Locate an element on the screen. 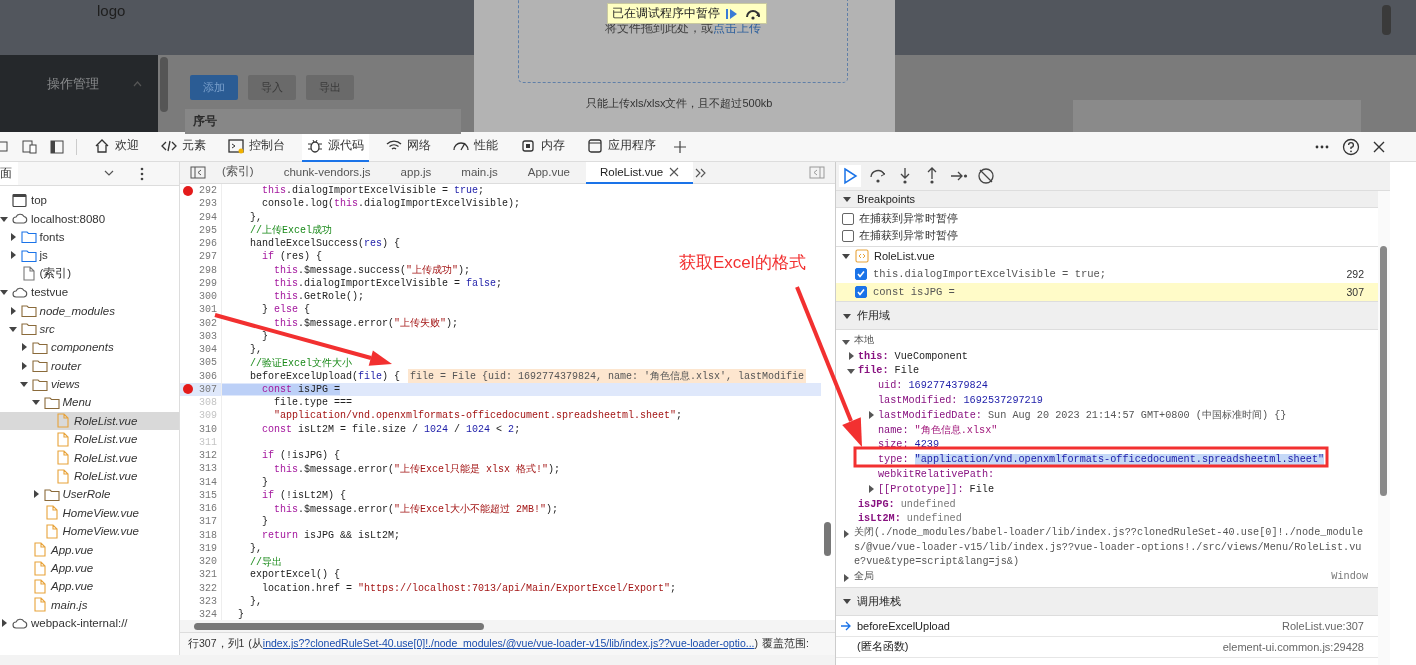 Image resolution: width=1416 pixels, height=665 pixels. code-line: this.$message.error("上传Excel大小不能超过 2MB!"); is located at coordinates (416, 509).